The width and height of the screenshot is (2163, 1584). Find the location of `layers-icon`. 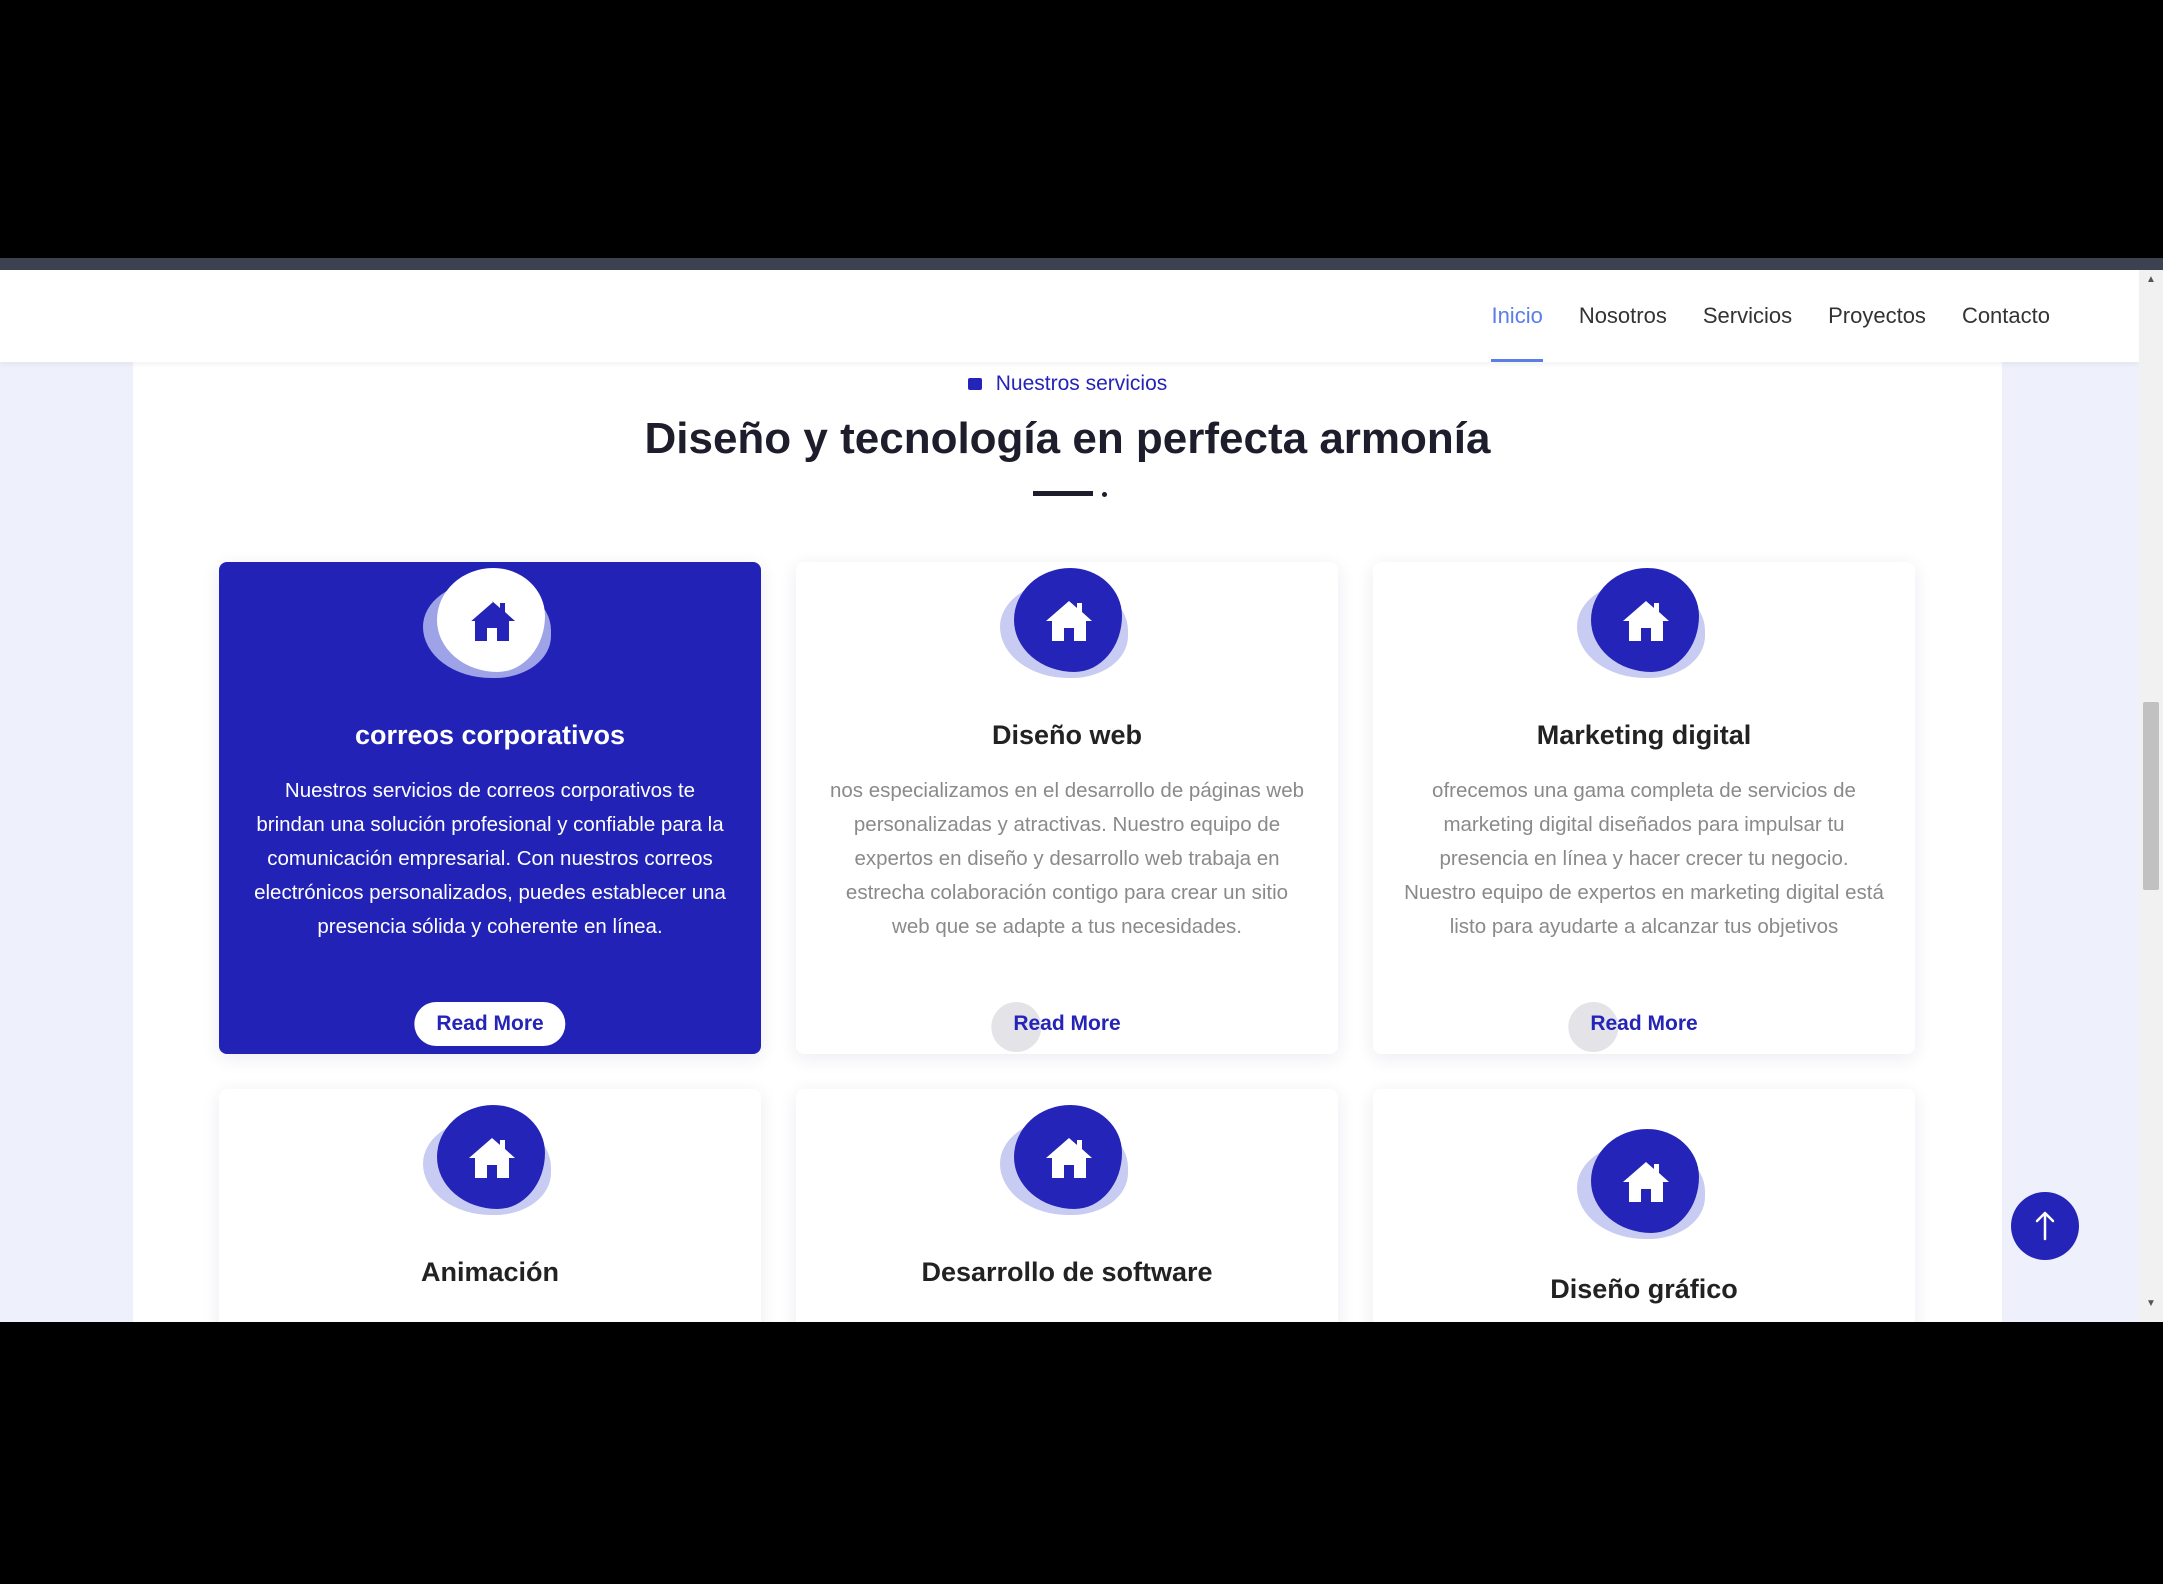

layers-icon is located at coordinates (974, 384).